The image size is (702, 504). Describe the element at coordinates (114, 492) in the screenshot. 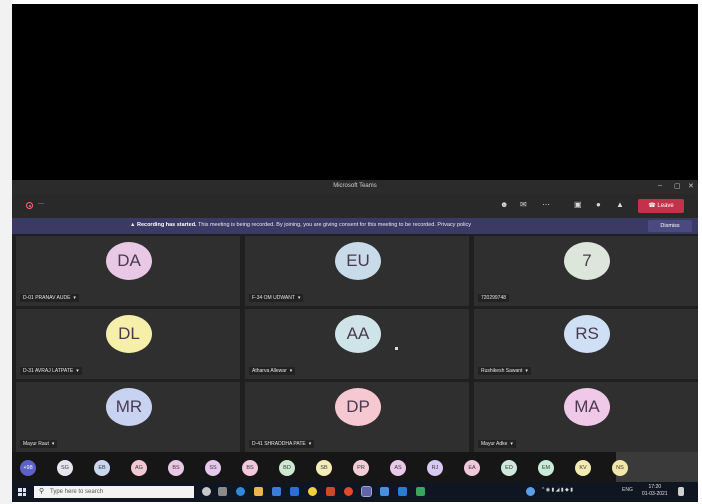

I see `taskbar-search-box: ⚲ Type here to search` at that location.